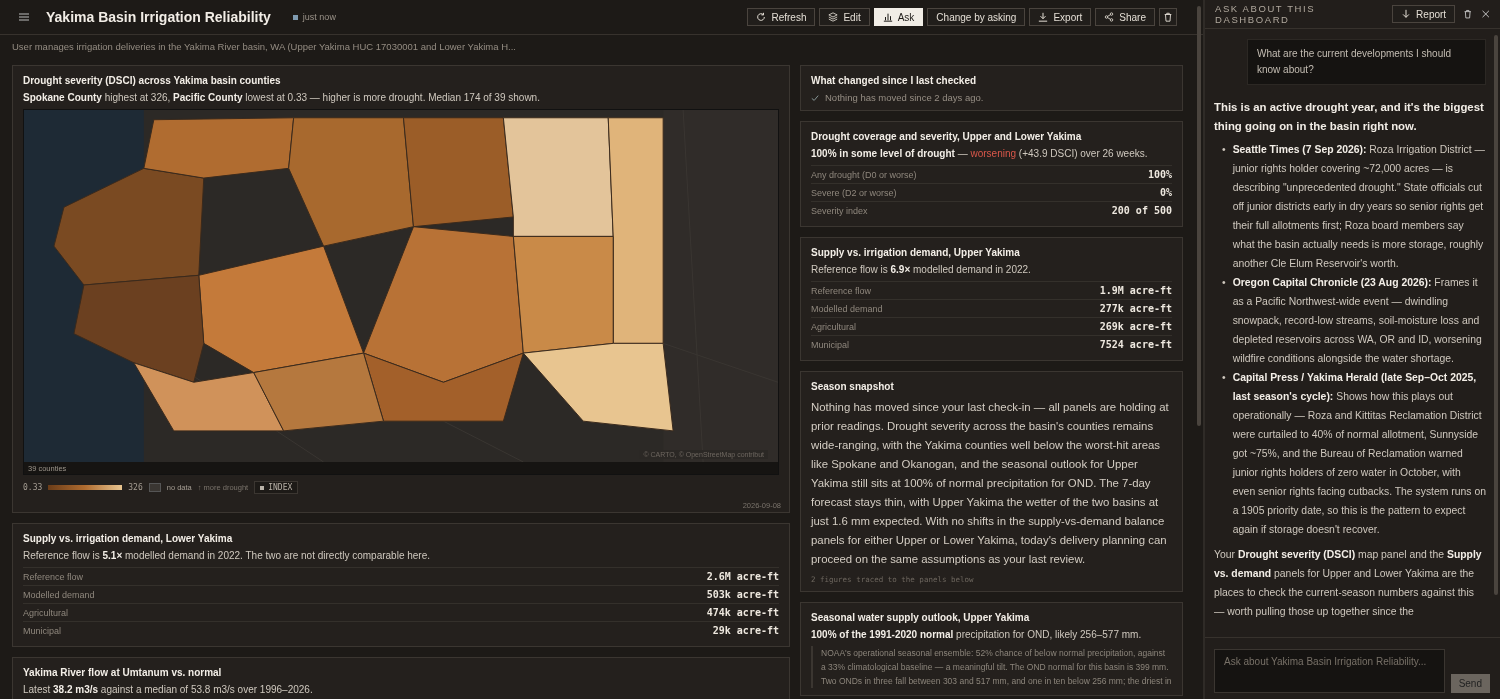 The image size is (1500, 699). I want to click on answer-intro: This is an active drought year, and it's the biggest thing going on in the basin right now., so click(1349, 117).